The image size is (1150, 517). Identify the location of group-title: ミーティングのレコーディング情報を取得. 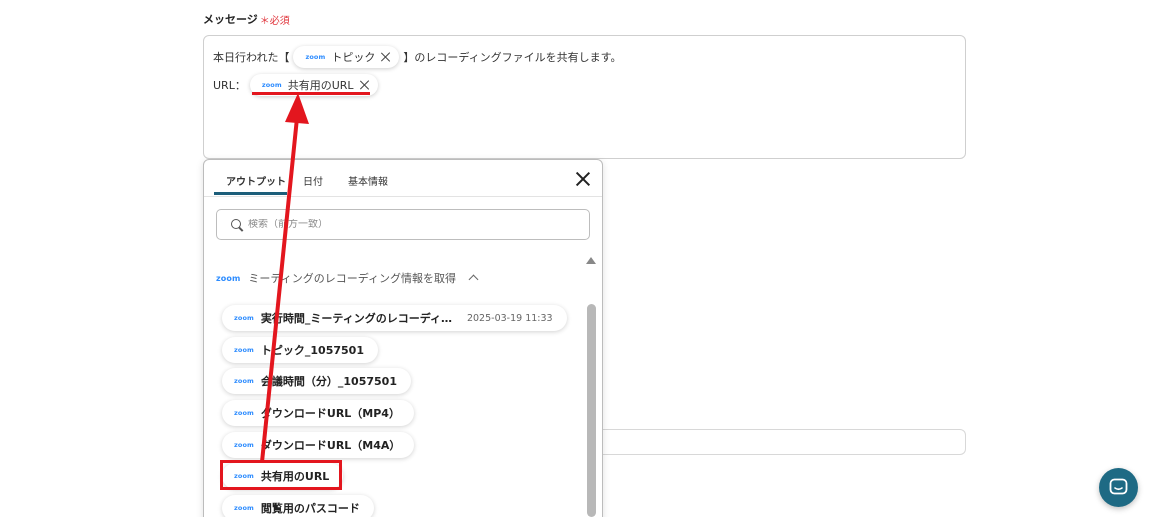
(352, 278).